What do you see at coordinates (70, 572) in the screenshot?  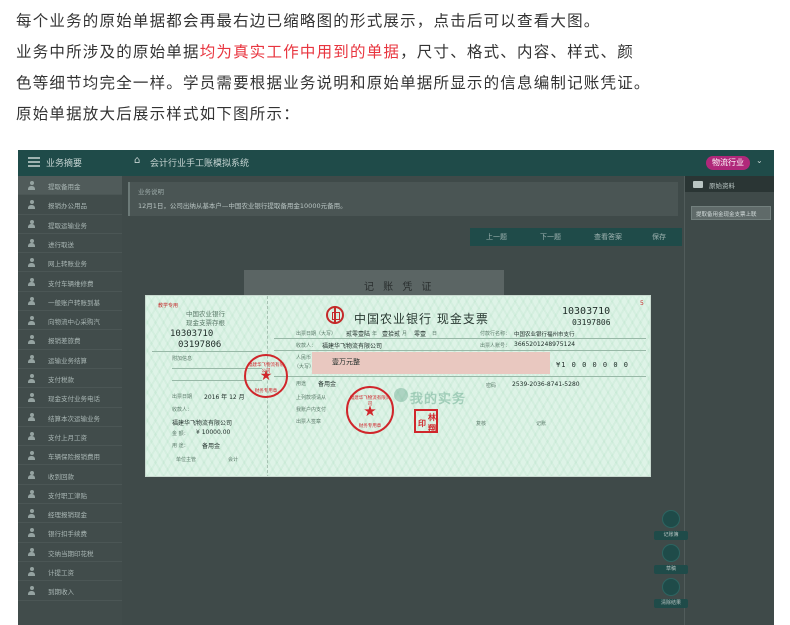 I see `sidebar-item: 计提工资` at bounding box center [70, 572].